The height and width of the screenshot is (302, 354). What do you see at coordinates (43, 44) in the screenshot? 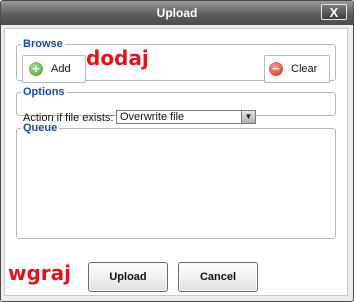
I see `browse-legend: Browse` at bounding box center [43, 44].